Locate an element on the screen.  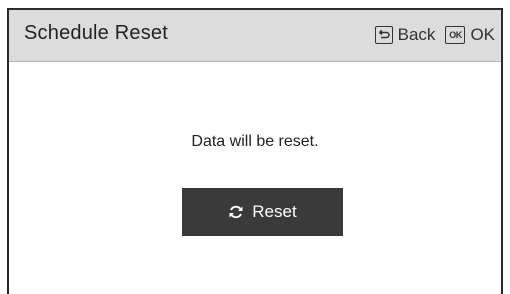
header-actions: Back OK OK is located at coordinates (434, 35).